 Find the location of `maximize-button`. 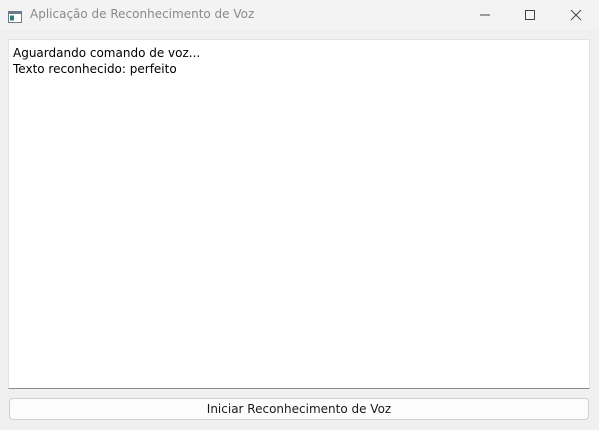

maximize-button is located at coordinates (530, 15).